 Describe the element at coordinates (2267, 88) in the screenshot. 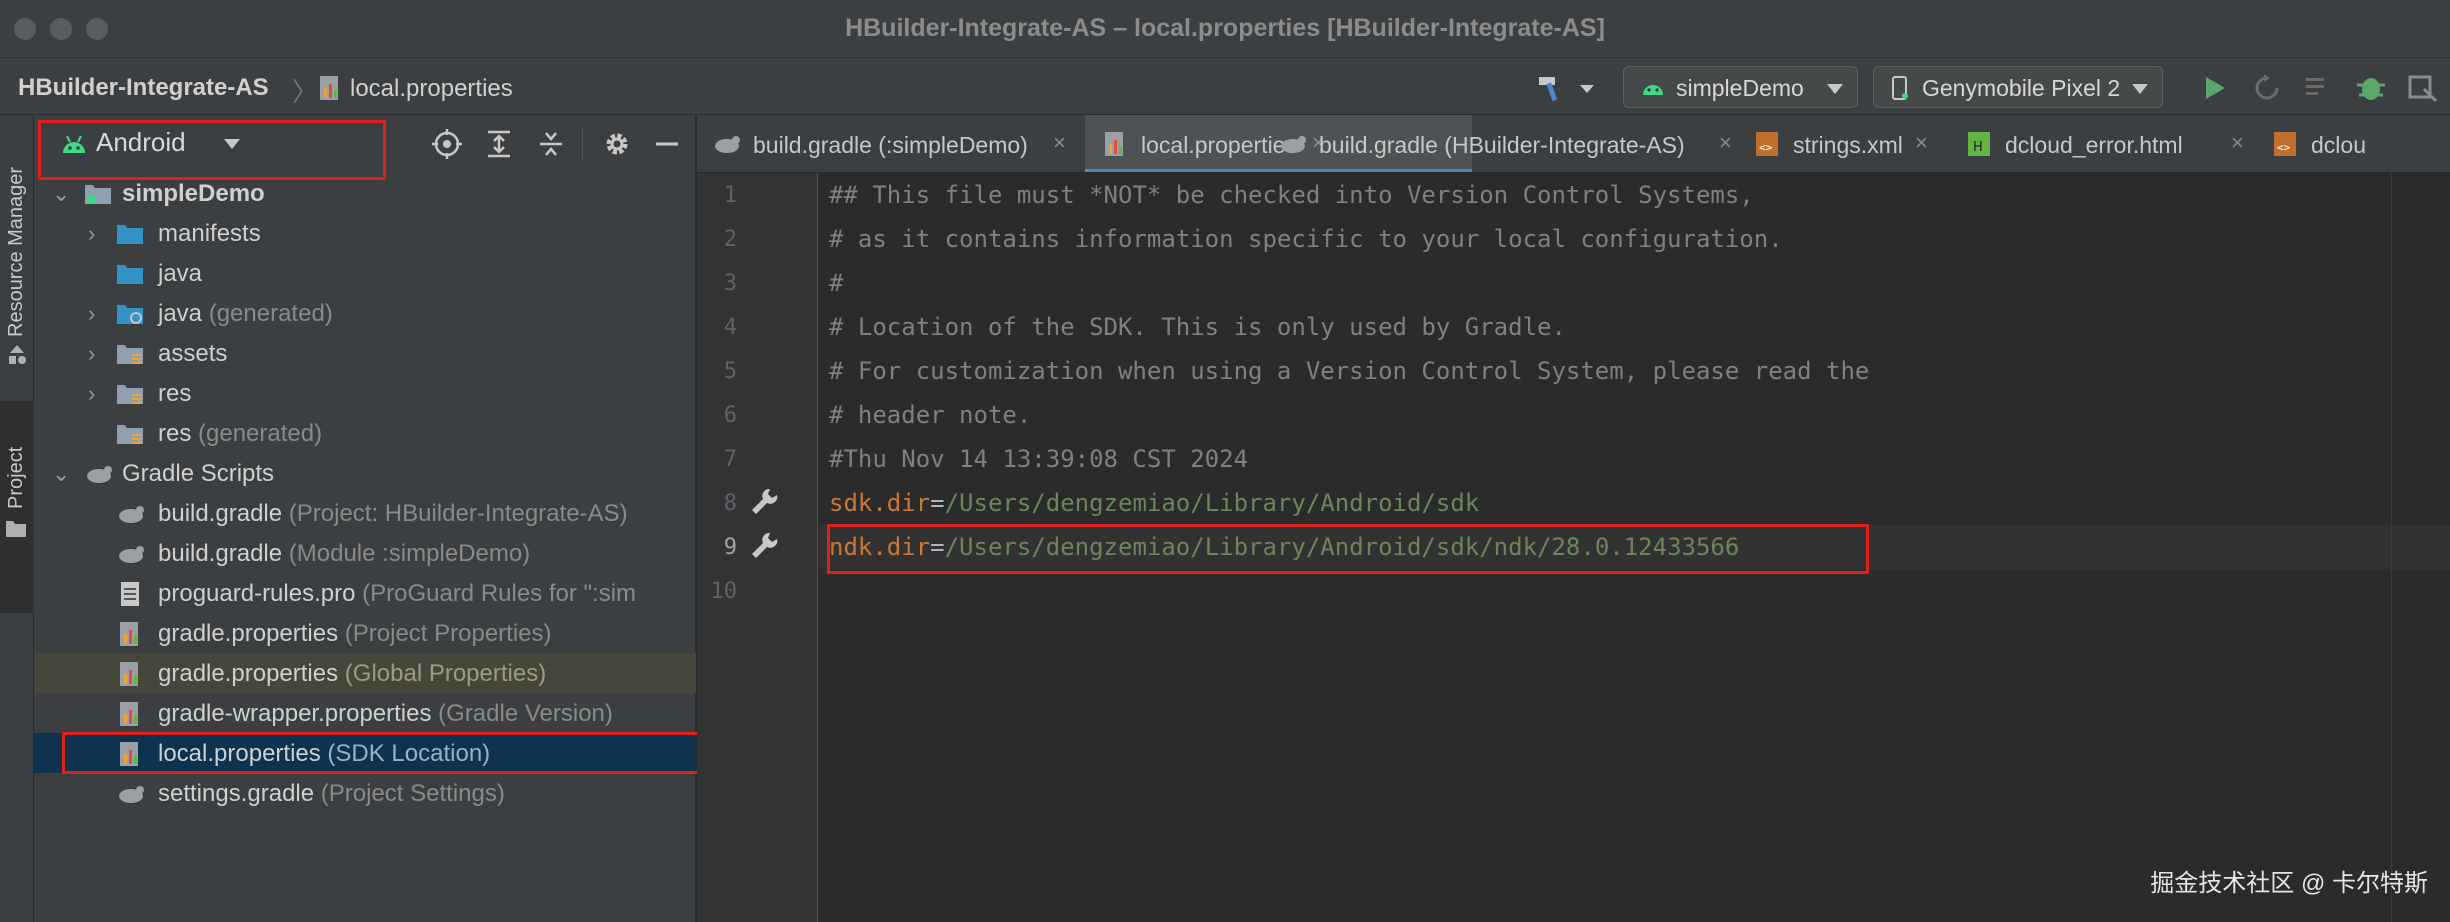

I see `apply-changes-icon` at that location.